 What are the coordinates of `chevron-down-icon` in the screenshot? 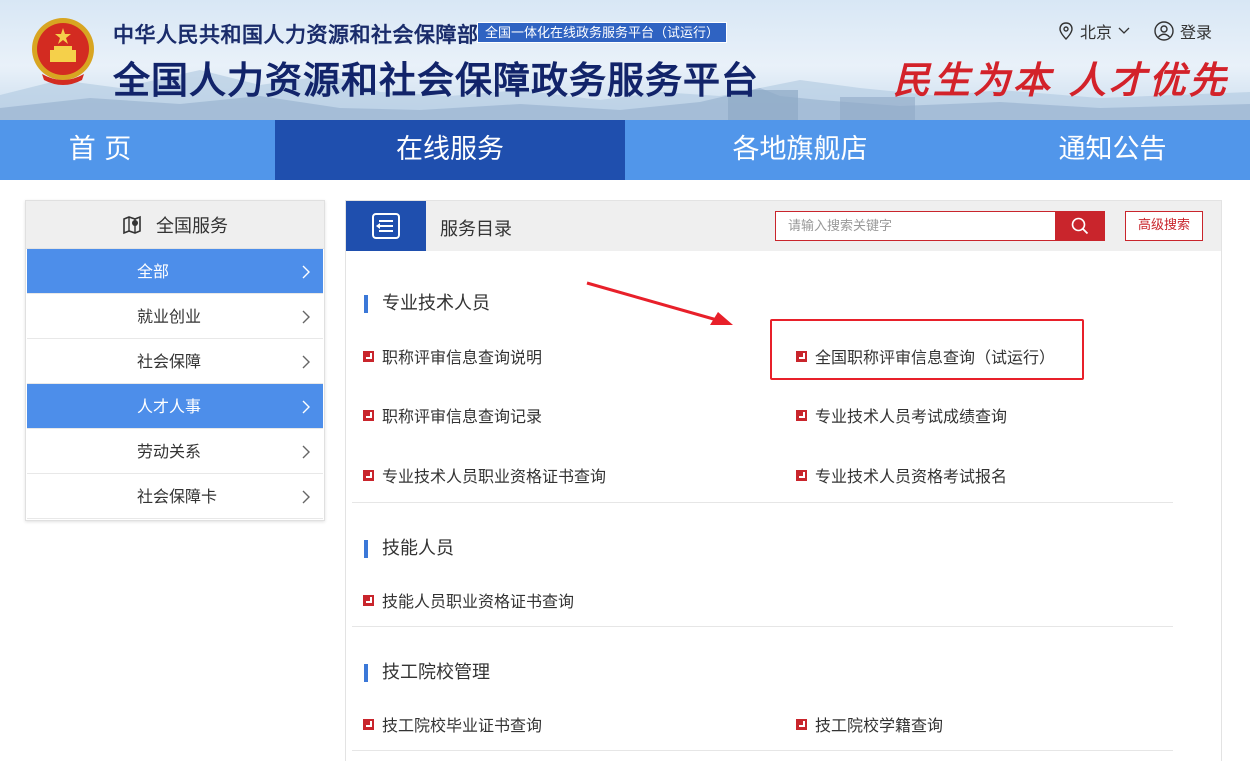 It's located at (1124, 30).